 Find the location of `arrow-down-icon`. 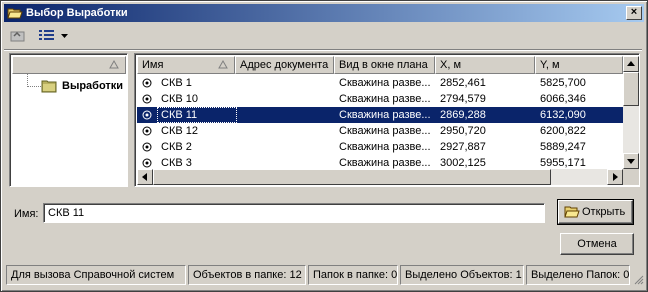

arrow-down-icon is located at coordinates (631, 161).